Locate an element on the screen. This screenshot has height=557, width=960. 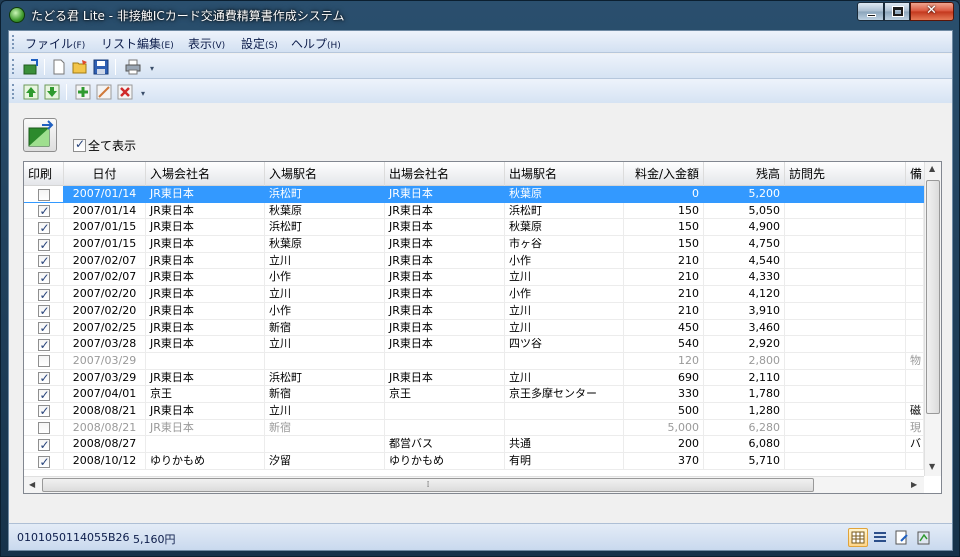
exit-station-cell: 市ヶ谷 is located at coordinates (564, 244).